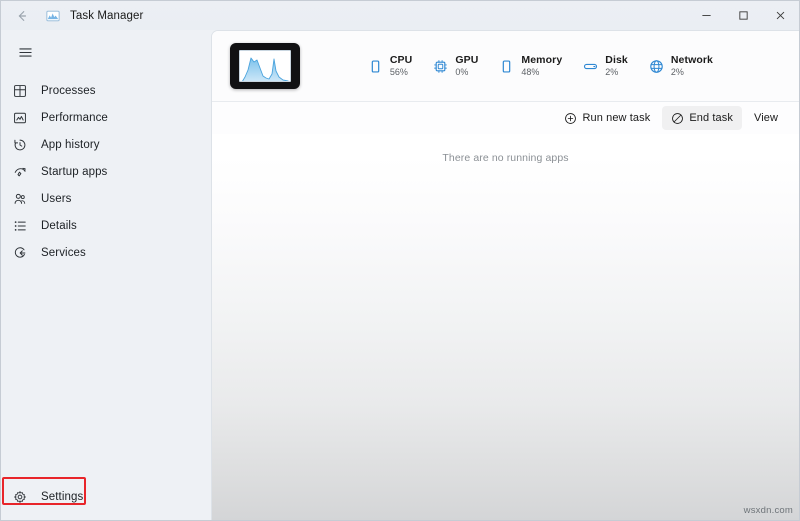 The width and height of the screenshot is (800, 521). What do you see at coordinates (56, 198) in the screenshot?
I see `sidebar-item-label: Users` at bounding box center [56, 198].